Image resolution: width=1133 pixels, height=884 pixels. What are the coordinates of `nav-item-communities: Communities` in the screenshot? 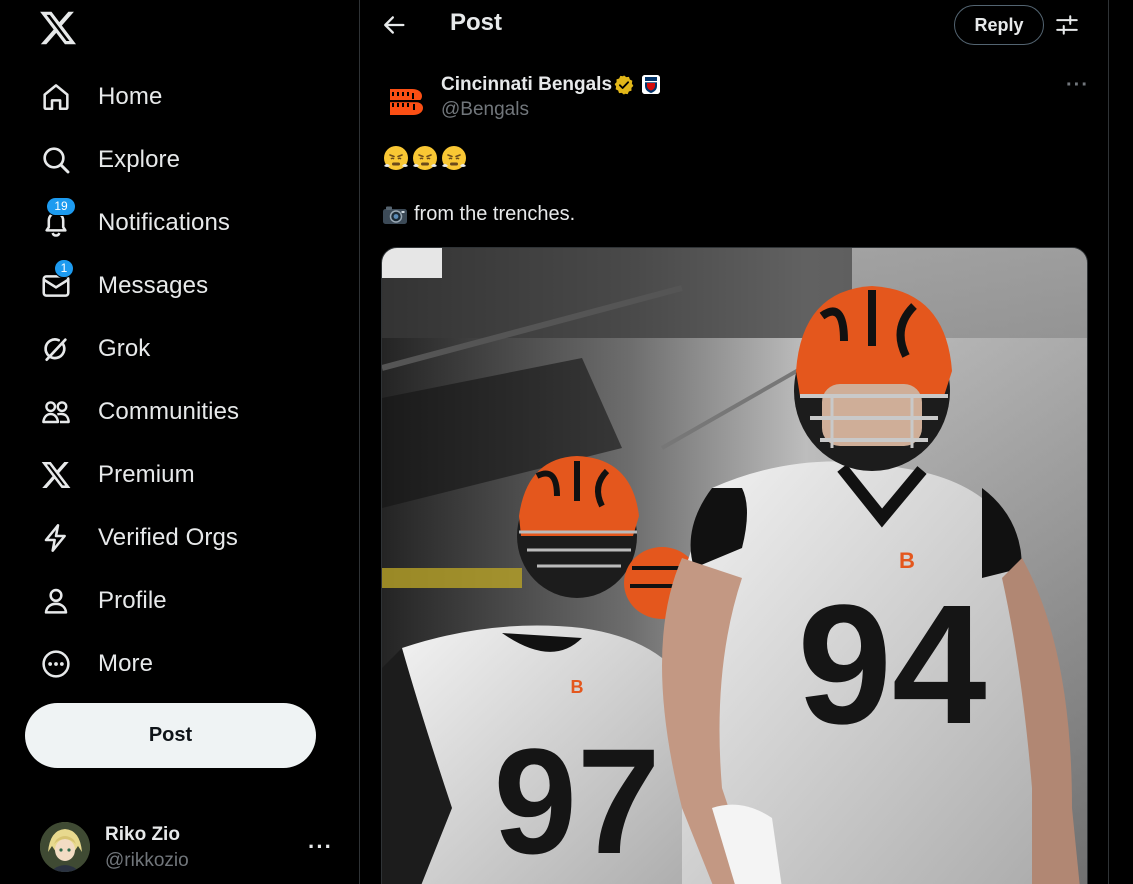 It's located at (188, 411).